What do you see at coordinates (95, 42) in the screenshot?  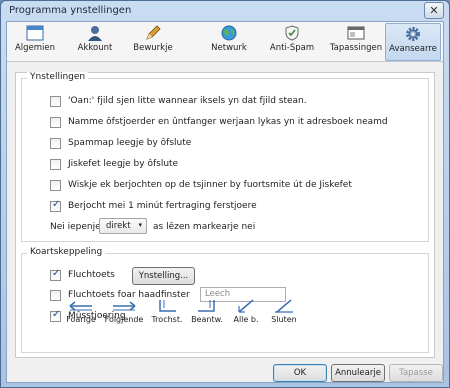 I see `tab-akkount: Akkount` at bounding box center [95, 42].